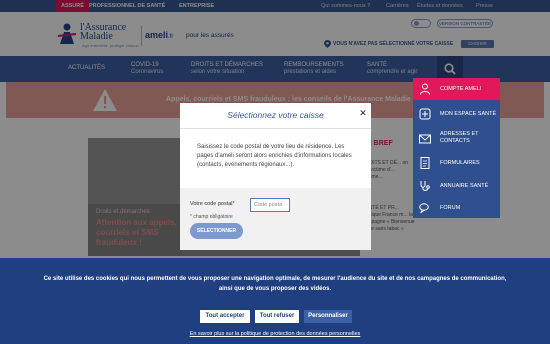 The height and width of the screenshot is (344, 550). Describe the element at coordinates (328, 316) in the screenshot. I see `personalize-button: Personnaliser` at that location.